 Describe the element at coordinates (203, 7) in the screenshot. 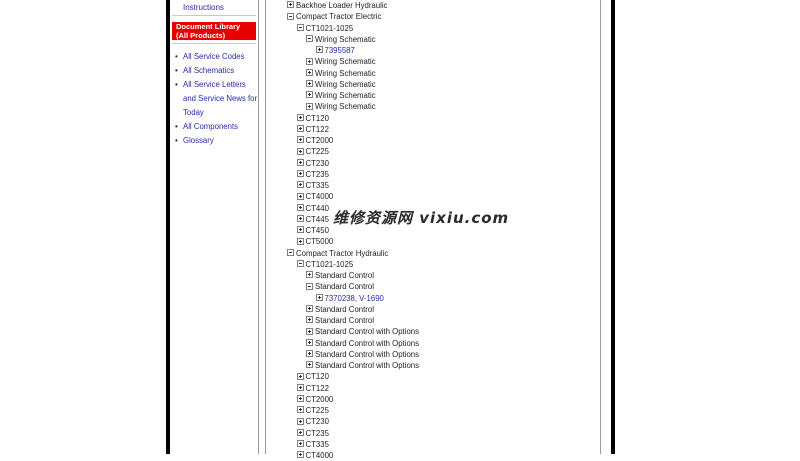

I see `instructions-link: Instructions` at that location.